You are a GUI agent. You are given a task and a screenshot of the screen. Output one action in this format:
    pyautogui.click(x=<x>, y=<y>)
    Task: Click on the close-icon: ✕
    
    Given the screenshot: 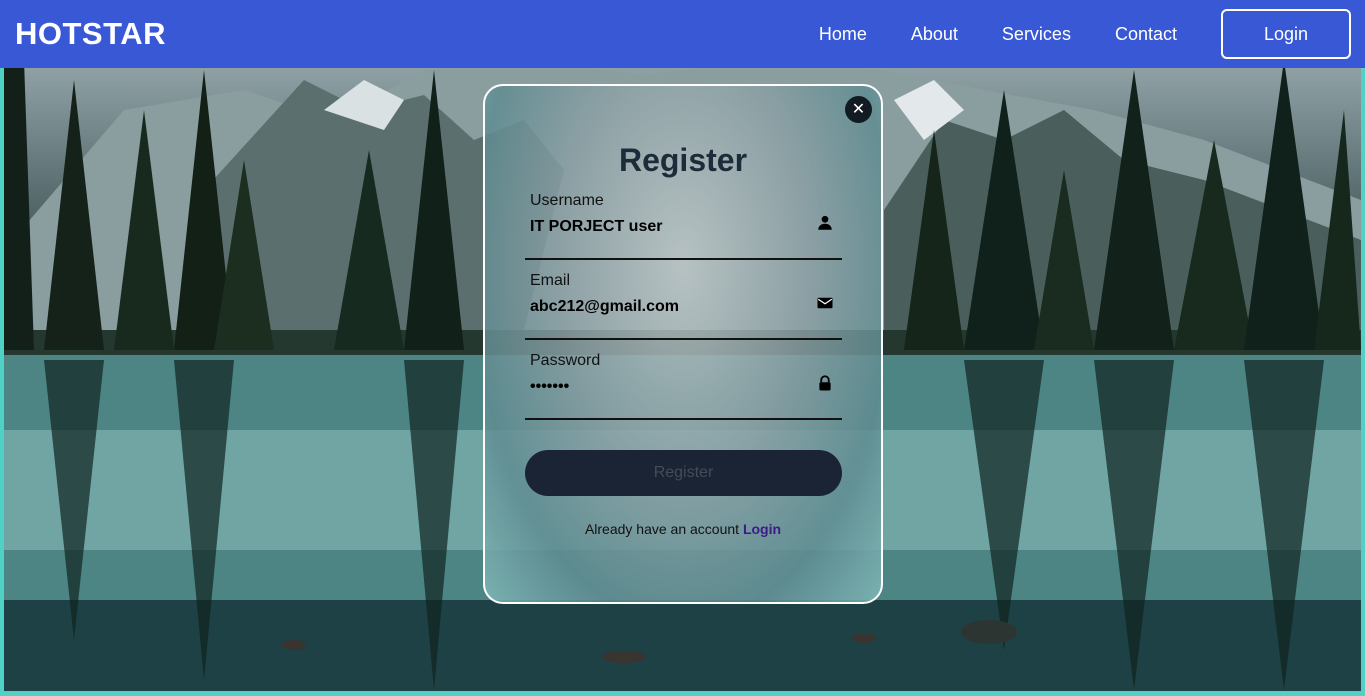 What is the action you would take?
    pyautogui.click(x=858, y=109)
    